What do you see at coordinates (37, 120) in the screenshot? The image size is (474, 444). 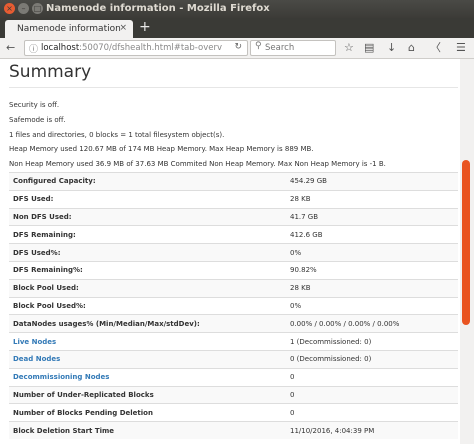 I see `safemode-status: Safemode is off.` at bounding box center [37, 120].